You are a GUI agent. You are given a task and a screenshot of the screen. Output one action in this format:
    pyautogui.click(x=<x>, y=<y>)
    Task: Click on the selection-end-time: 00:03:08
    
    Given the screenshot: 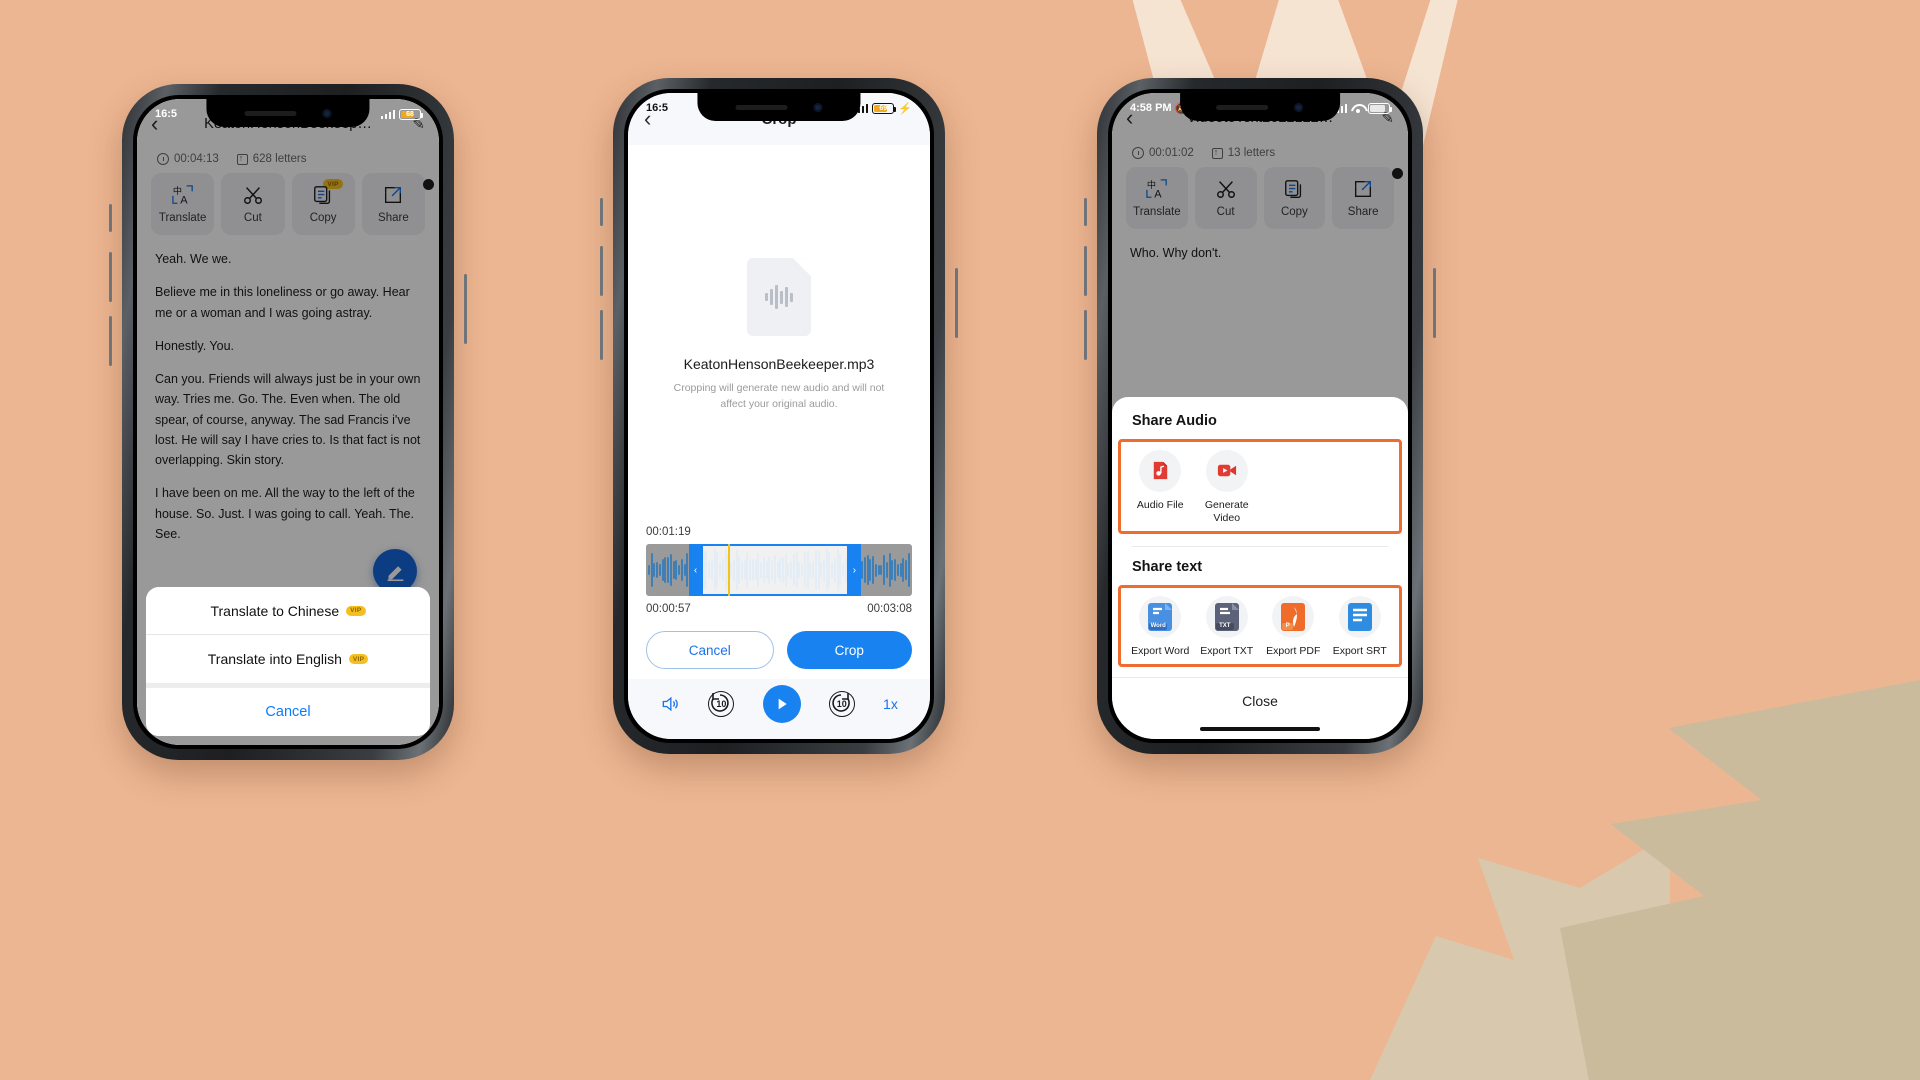 What is the action you would take?
    pyautogui.click(x=889, y=609)
    